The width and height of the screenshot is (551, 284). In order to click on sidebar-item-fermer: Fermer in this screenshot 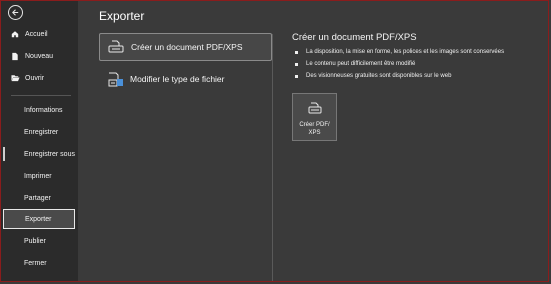, I will do `click(39, 263)`.